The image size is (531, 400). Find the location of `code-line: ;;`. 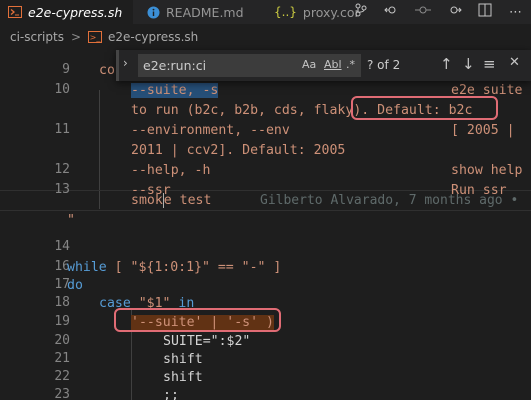

code-line: ;; is located at coordinates (171, 394).